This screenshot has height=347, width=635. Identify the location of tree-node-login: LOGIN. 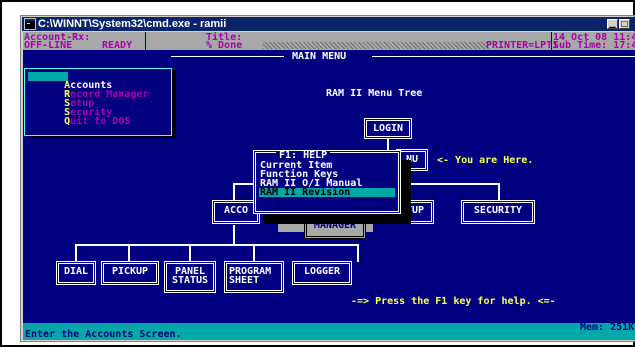
(388, 128).